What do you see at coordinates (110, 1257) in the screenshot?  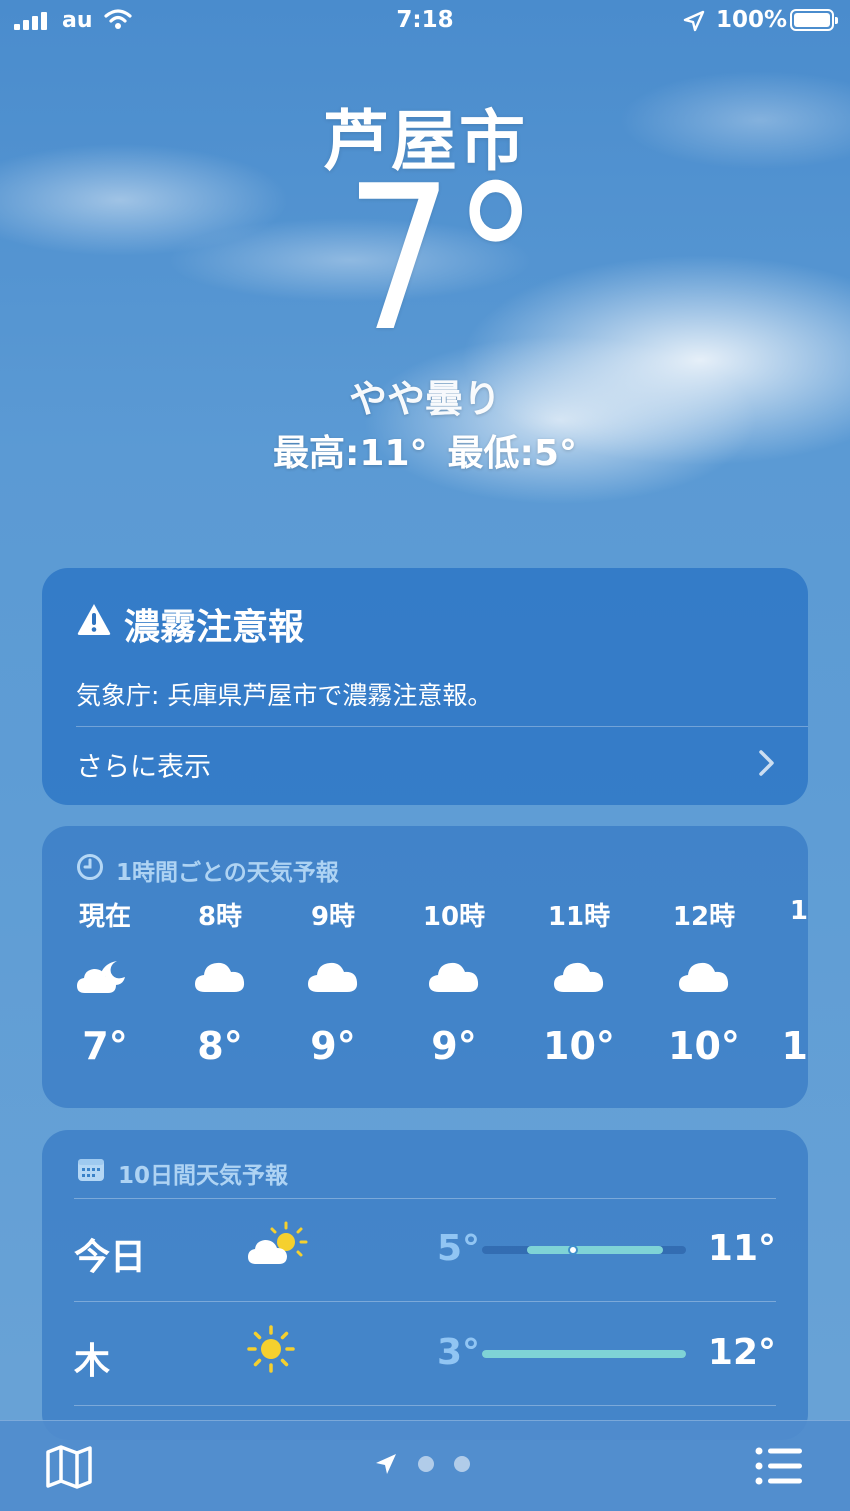 I see `day-name: 今日` at bounding box center [110, 1257].